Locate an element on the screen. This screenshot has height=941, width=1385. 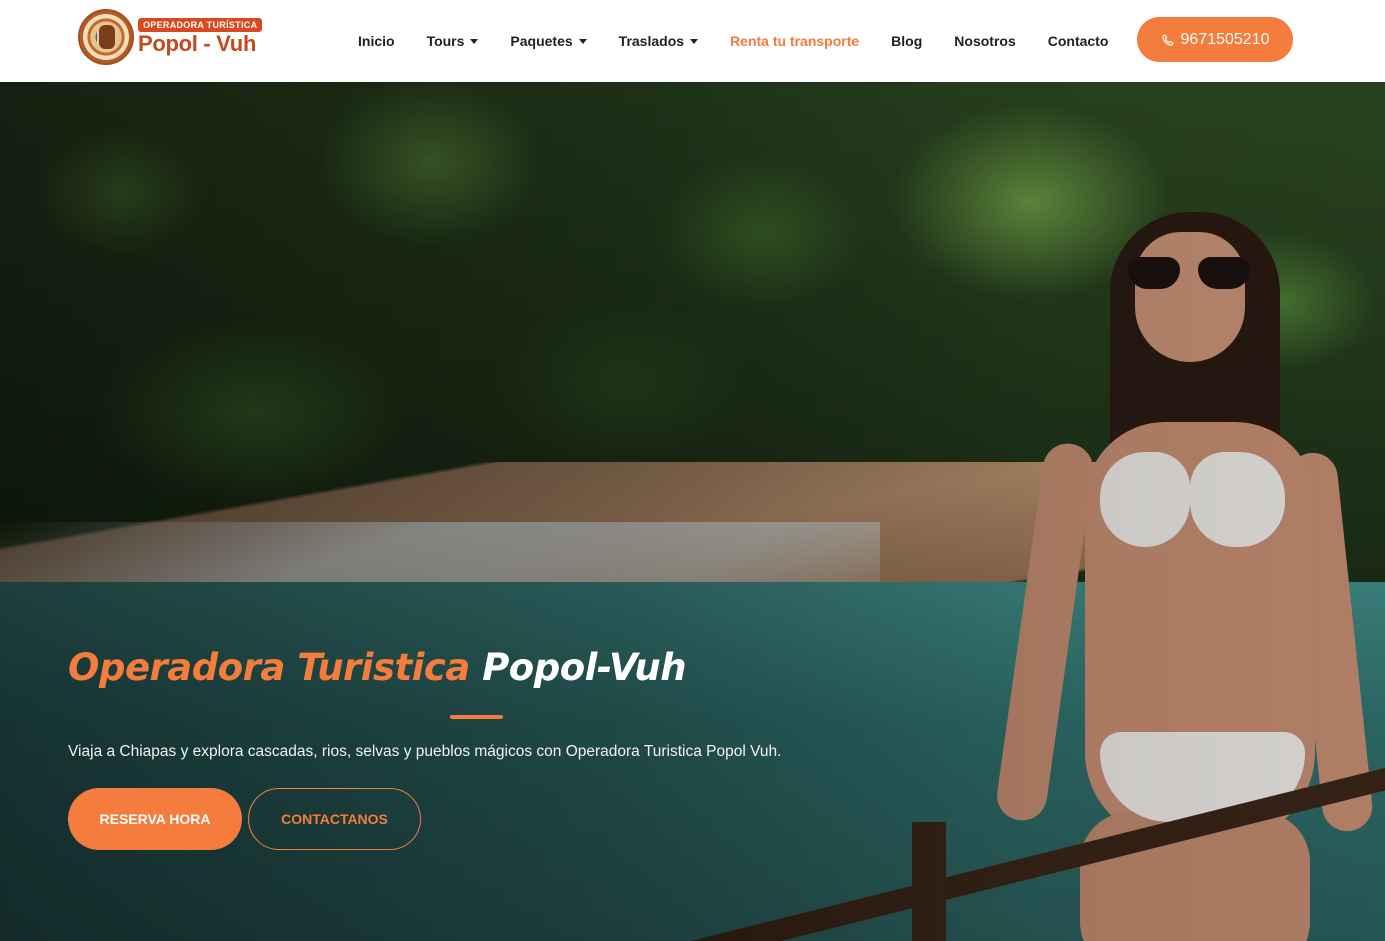
nav-item-label: Renta tu transporte is located at coordinates (795, 41).